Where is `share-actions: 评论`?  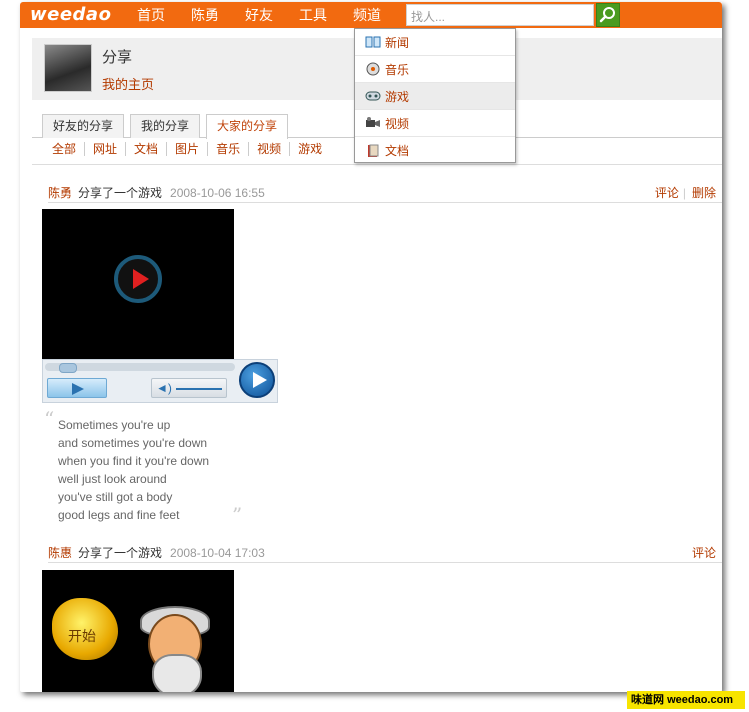
share-actions: 评论 is located at coordinates (701, 552).